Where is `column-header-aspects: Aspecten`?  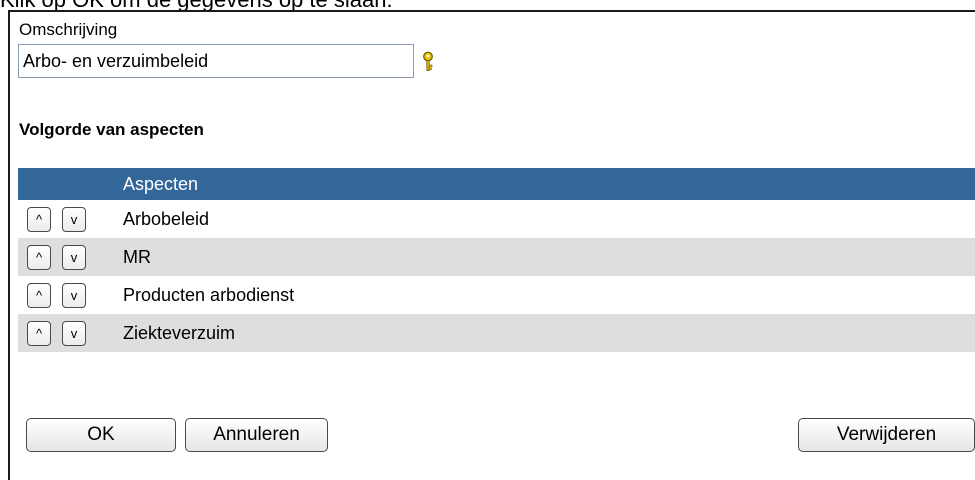 column-header-aspects: Aspecten is located at coordinates (161, 184).